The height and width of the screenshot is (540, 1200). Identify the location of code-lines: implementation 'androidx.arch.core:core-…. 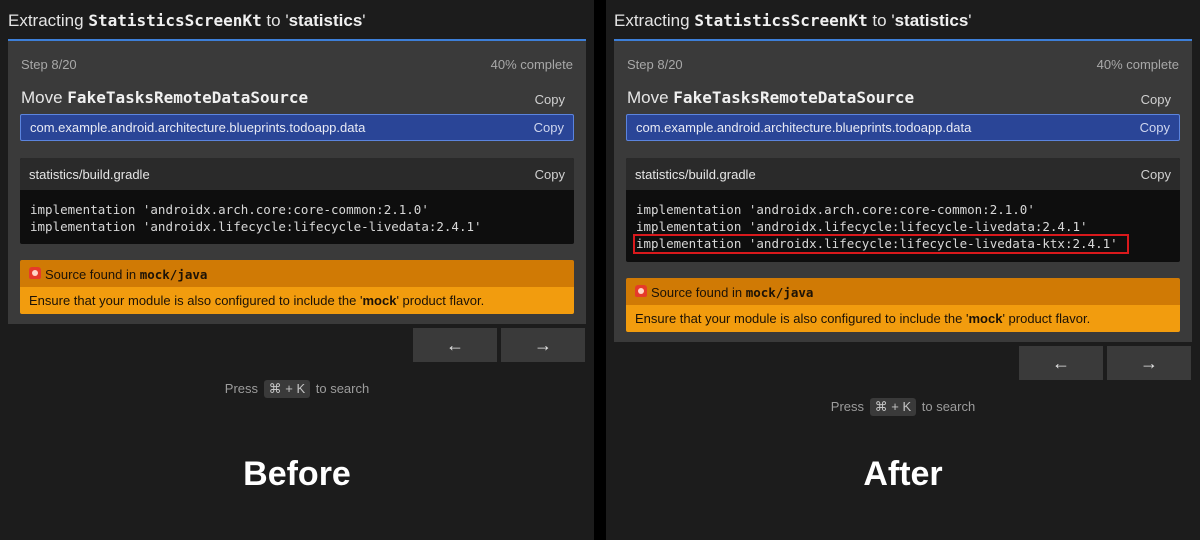
(256, 218).